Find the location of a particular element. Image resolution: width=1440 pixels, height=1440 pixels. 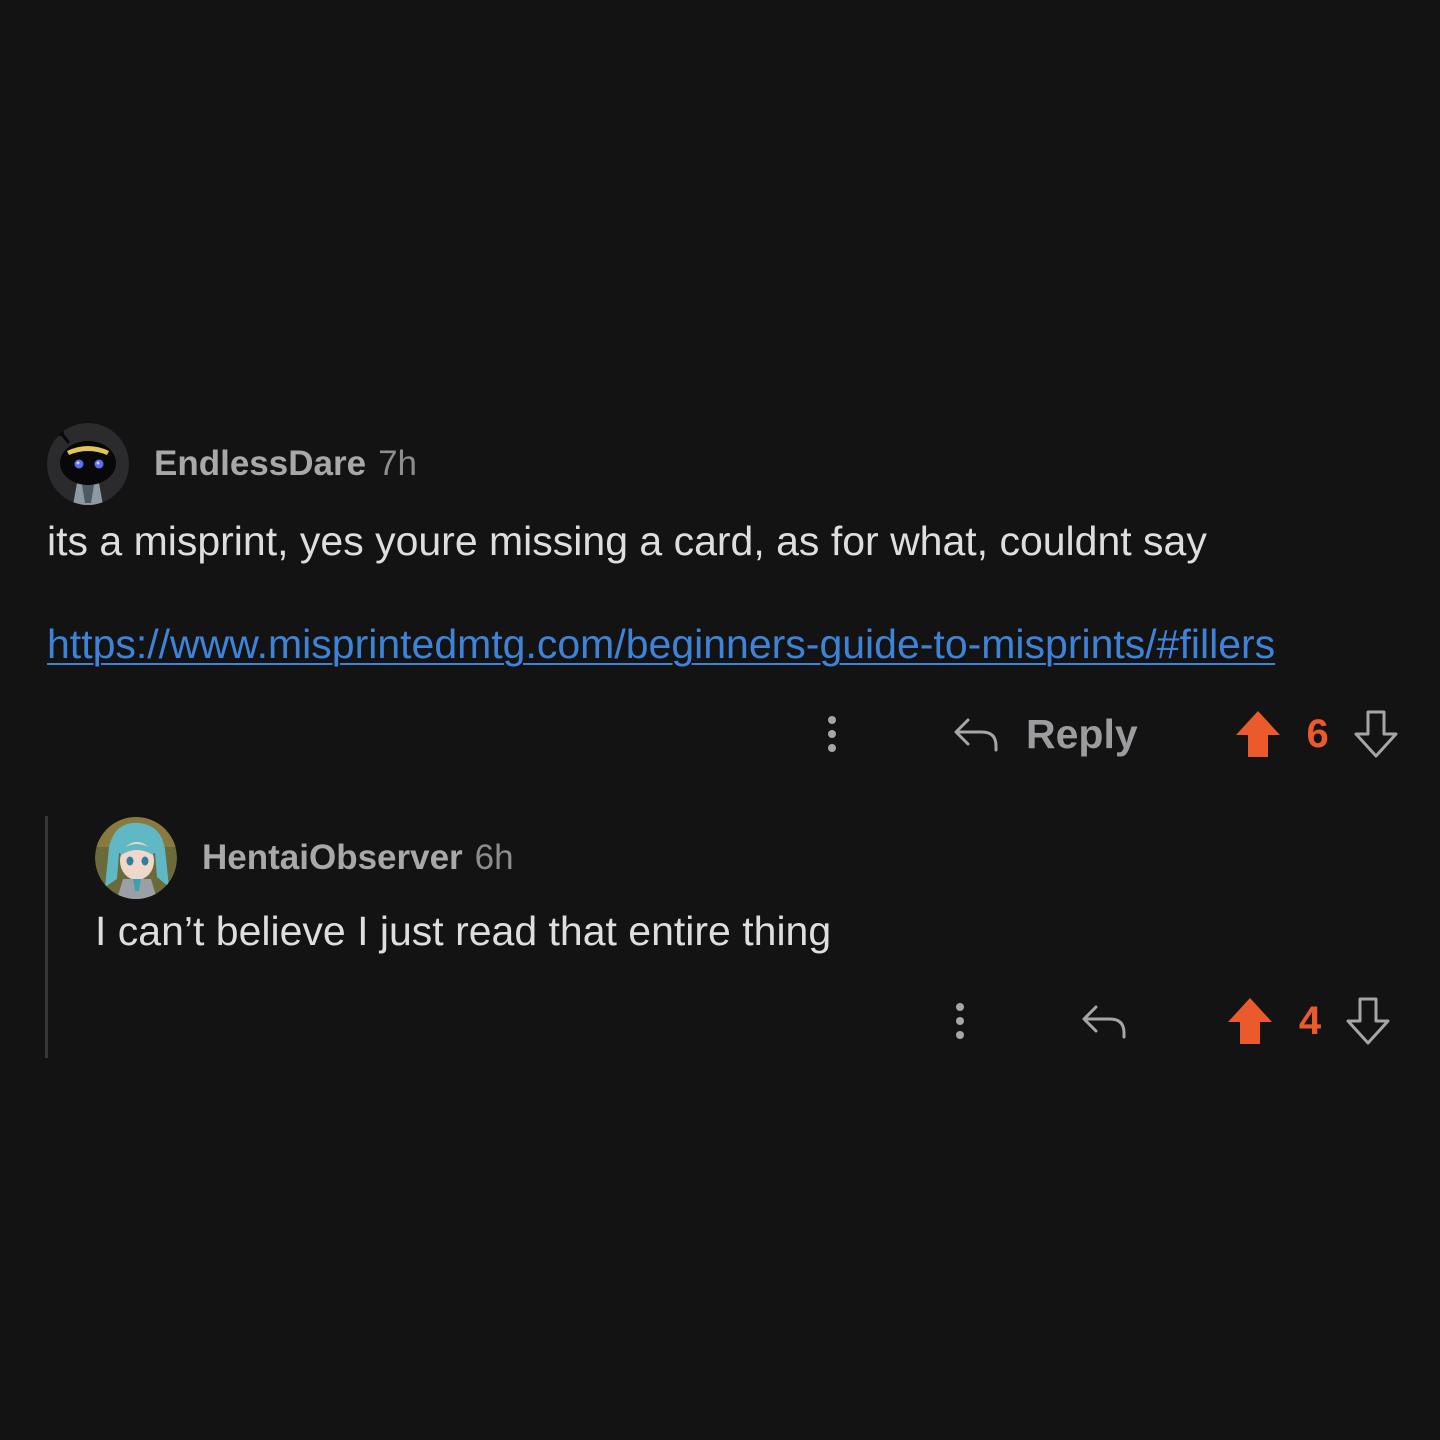

username: HentaiObserver is located at coordinates (332, 858).